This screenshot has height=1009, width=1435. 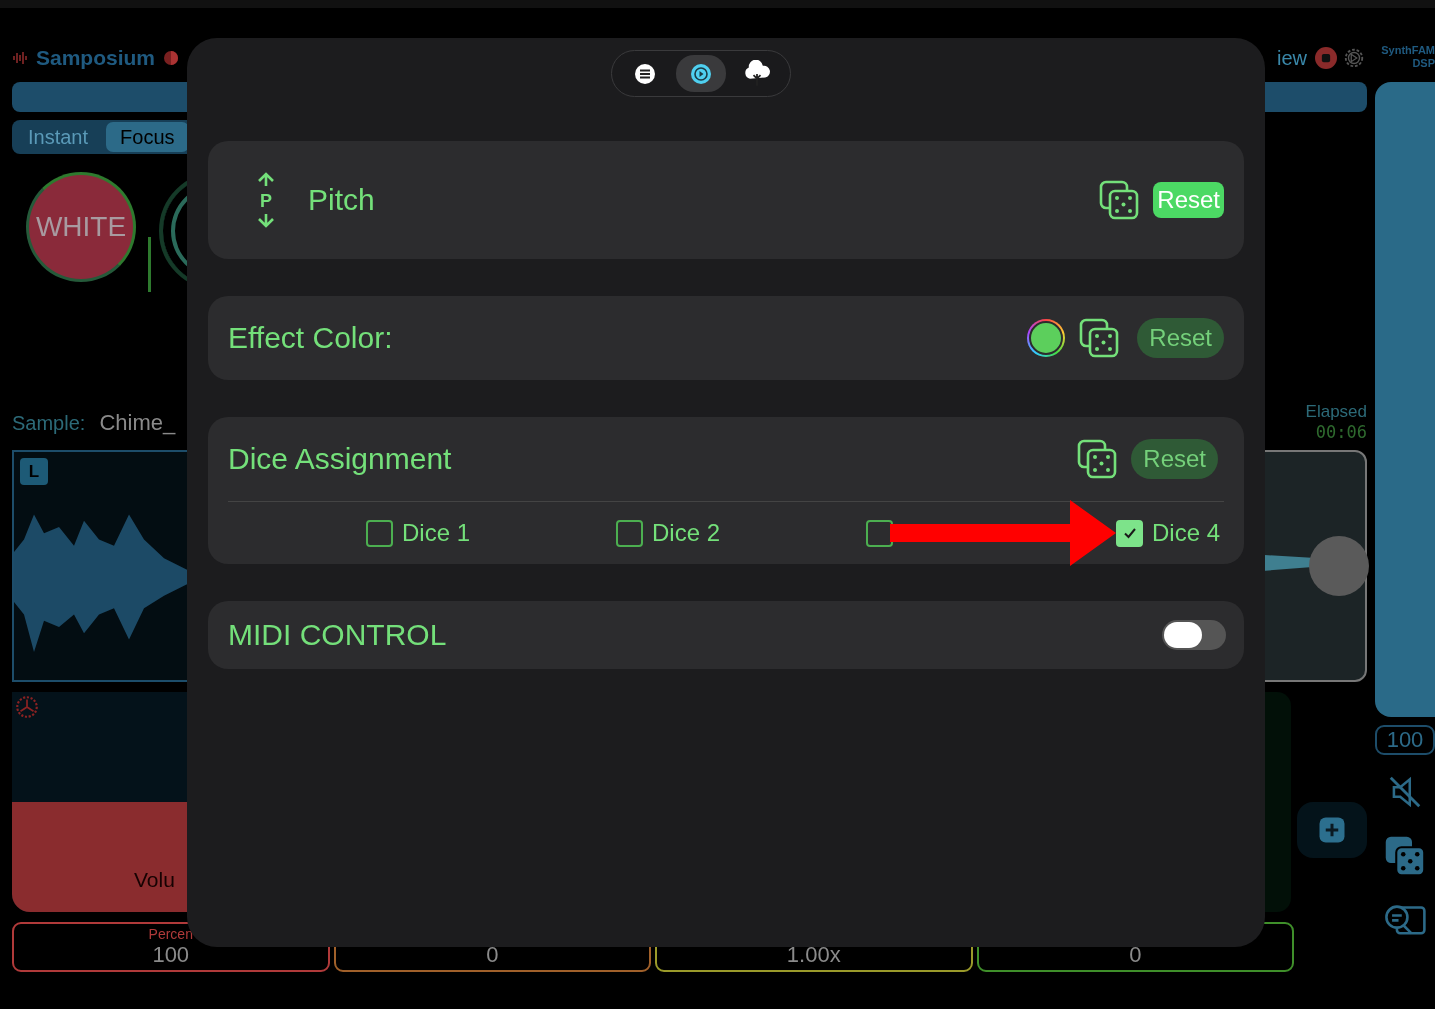 I want to click on elapsed-time: 00:06, so click(x=1341, y=432).